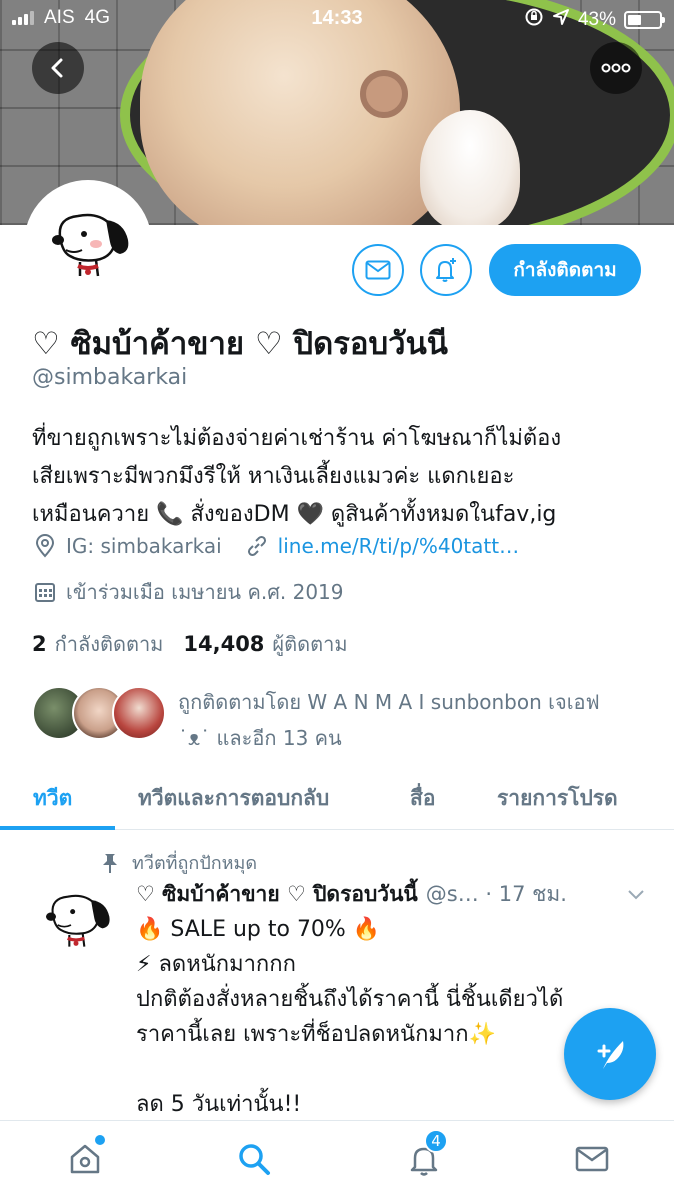 This screenshot has width=674, height=1200. I want to click on followed-by-names: ถูกติดตามโดย W A N M A I sunbonbon เจเอฟ, so click(389, 702).